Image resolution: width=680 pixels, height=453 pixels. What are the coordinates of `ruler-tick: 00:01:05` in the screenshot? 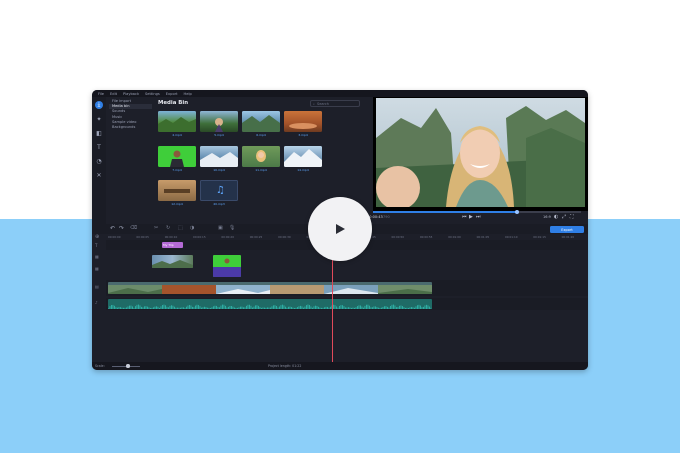 It's located at (483, 236).